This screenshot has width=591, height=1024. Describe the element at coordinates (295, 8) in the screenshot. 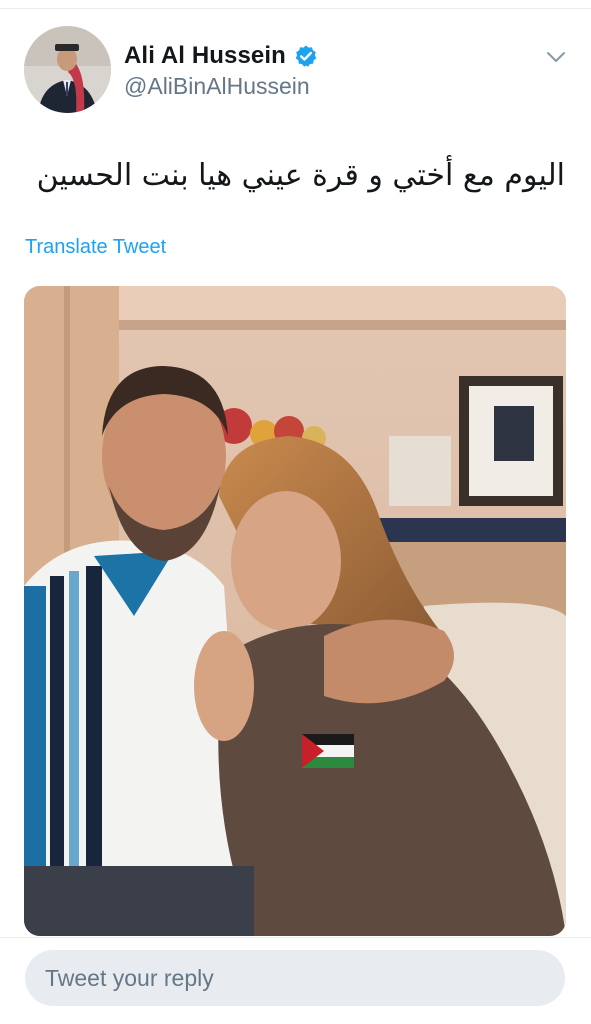

I see `top-divider` at that location.